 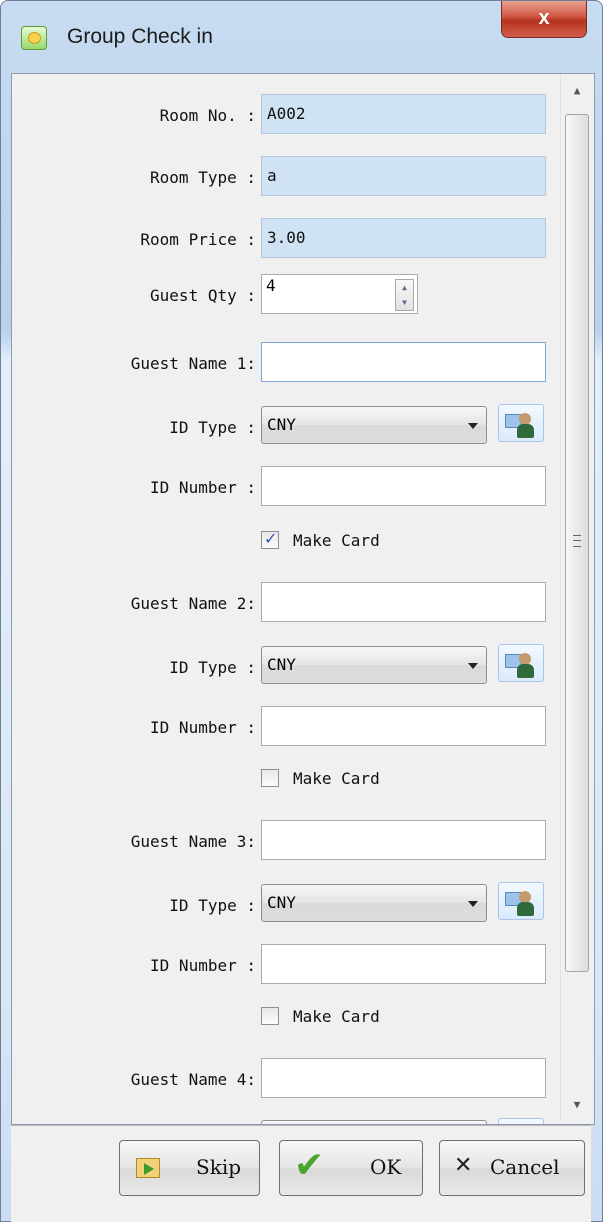 What do you see at coordinates (521, 423) in the screenshot?
I see `guest-1-read-id-button` at bounding box center [521, 423].